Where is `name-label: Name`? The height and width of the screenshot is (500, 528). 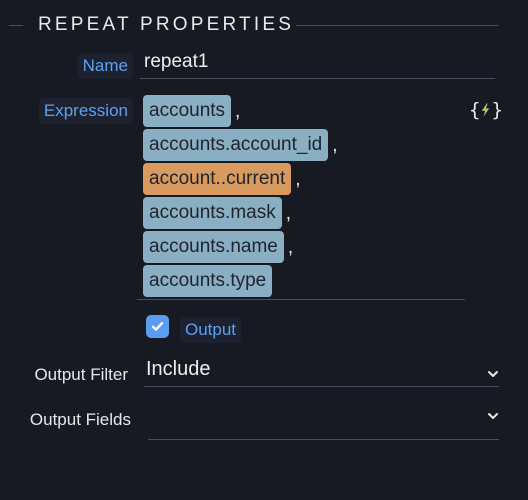 name-label: Name is located at coordinates (105, 66).